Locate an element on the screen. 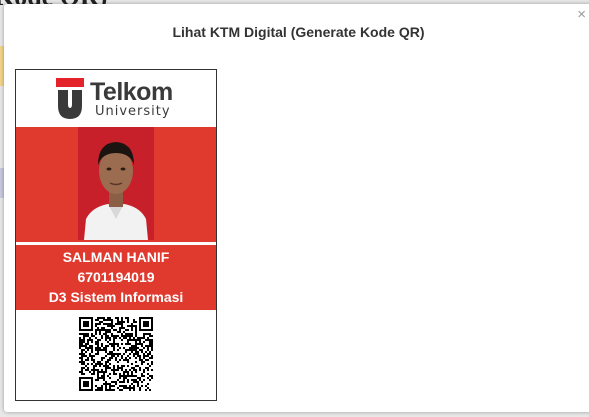 The image size is (589, 417). modal-title: Lihat KTM Digital (Generate Kode QR) is located at coordinates (298, 32).